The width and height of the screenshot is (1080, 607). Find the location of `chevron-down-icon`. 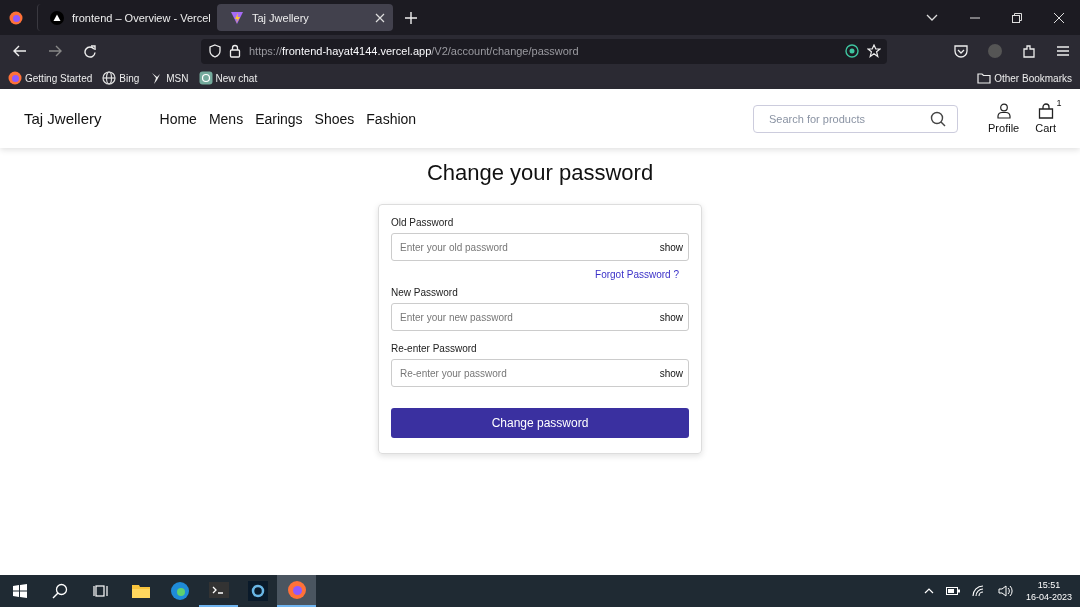

chevron-down-icon is located at coordinates (932, 17).